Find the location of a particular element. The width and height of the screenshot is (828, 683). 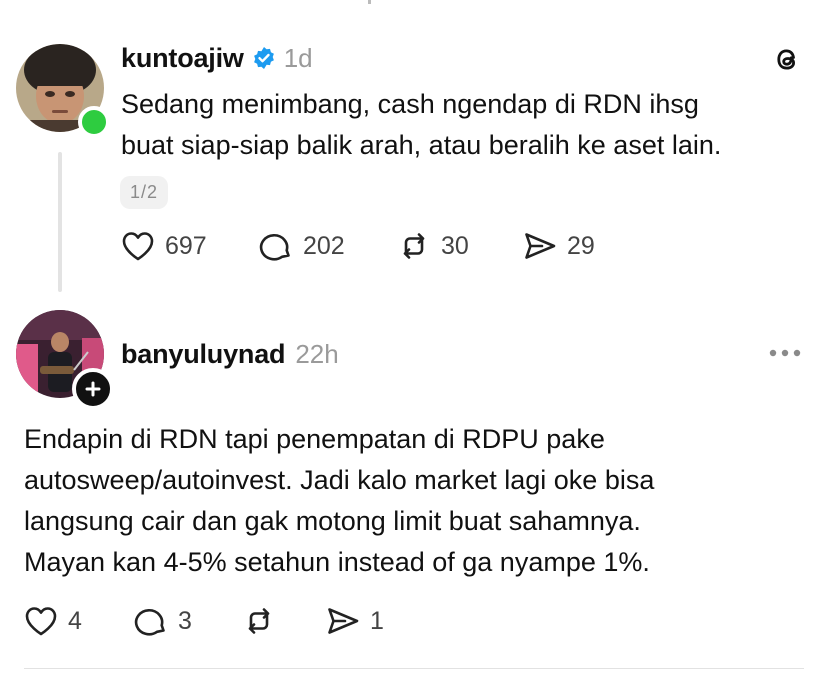

post2-username: banyuluynad is located at coordinates (203, 354).